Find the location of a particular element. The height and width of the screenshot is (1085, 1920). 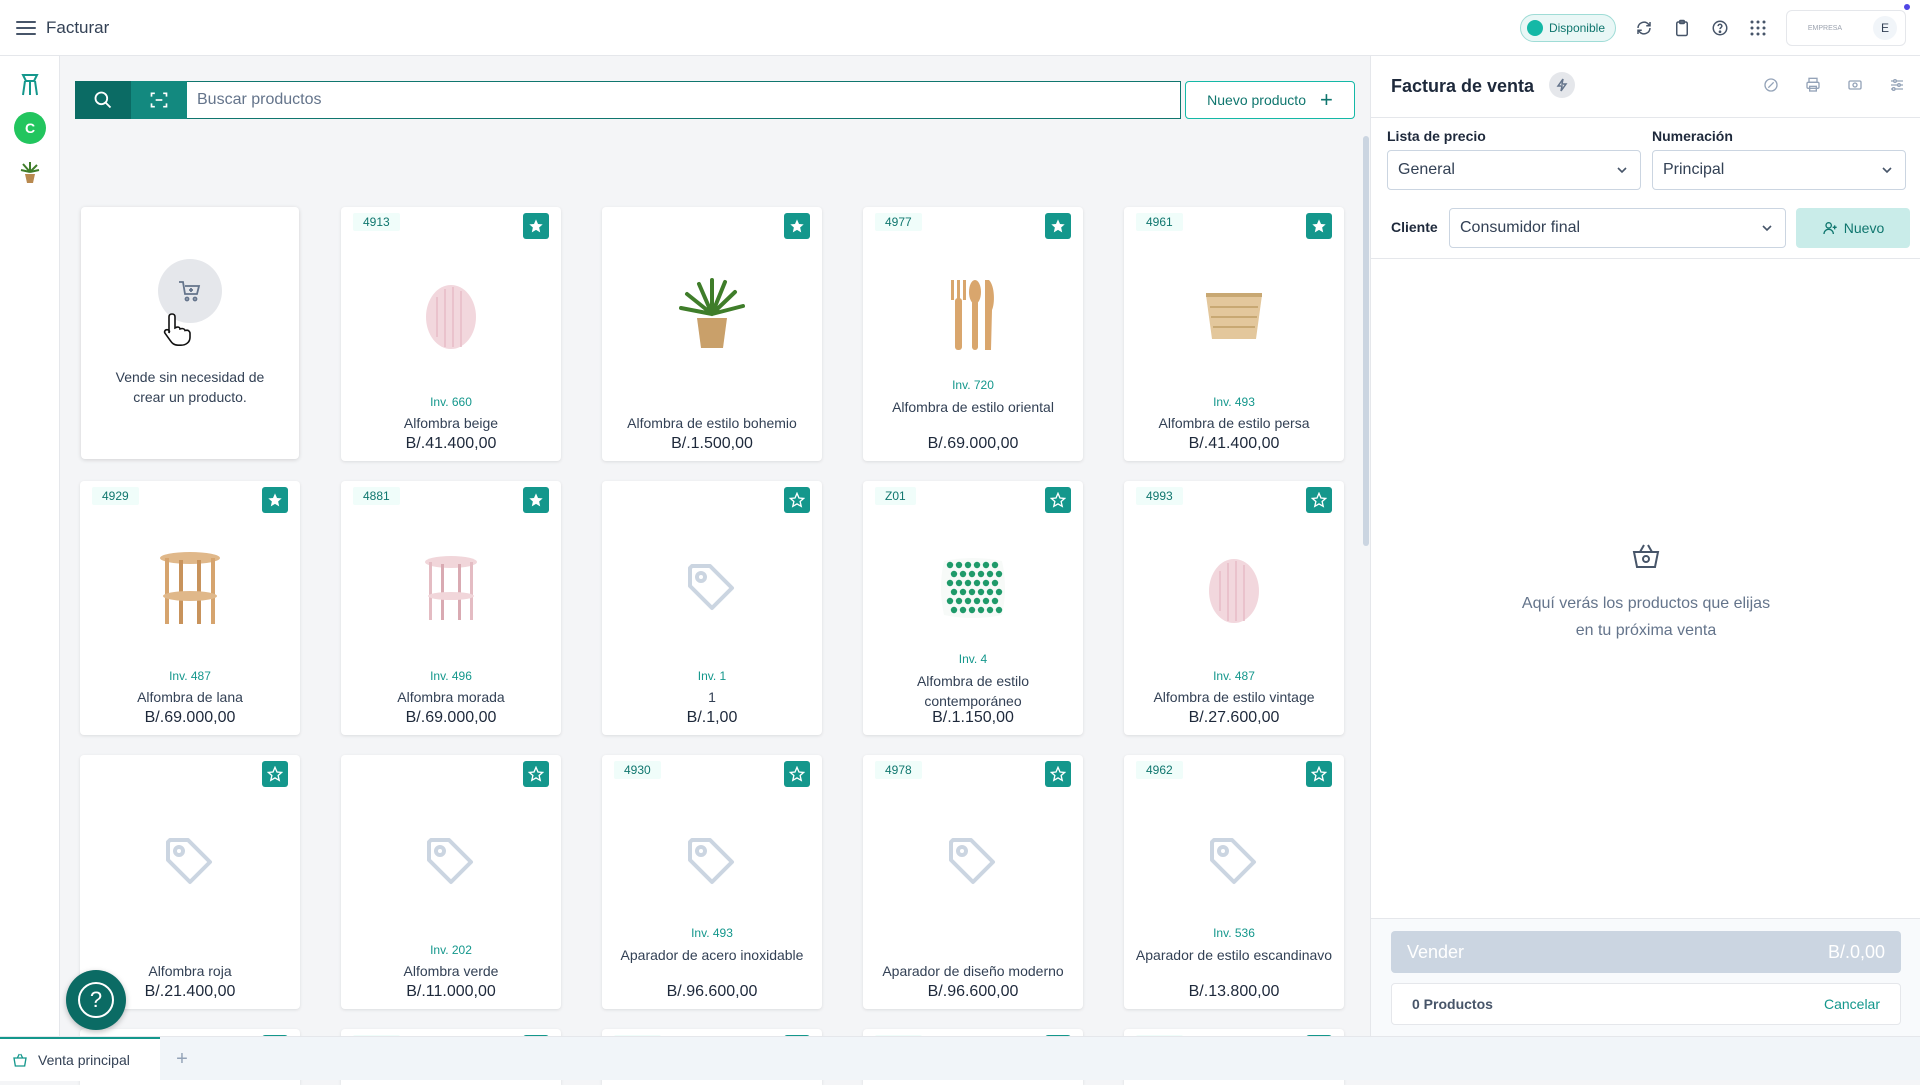

new-client-label: Nuevo is located at coordinates (1864, 228).